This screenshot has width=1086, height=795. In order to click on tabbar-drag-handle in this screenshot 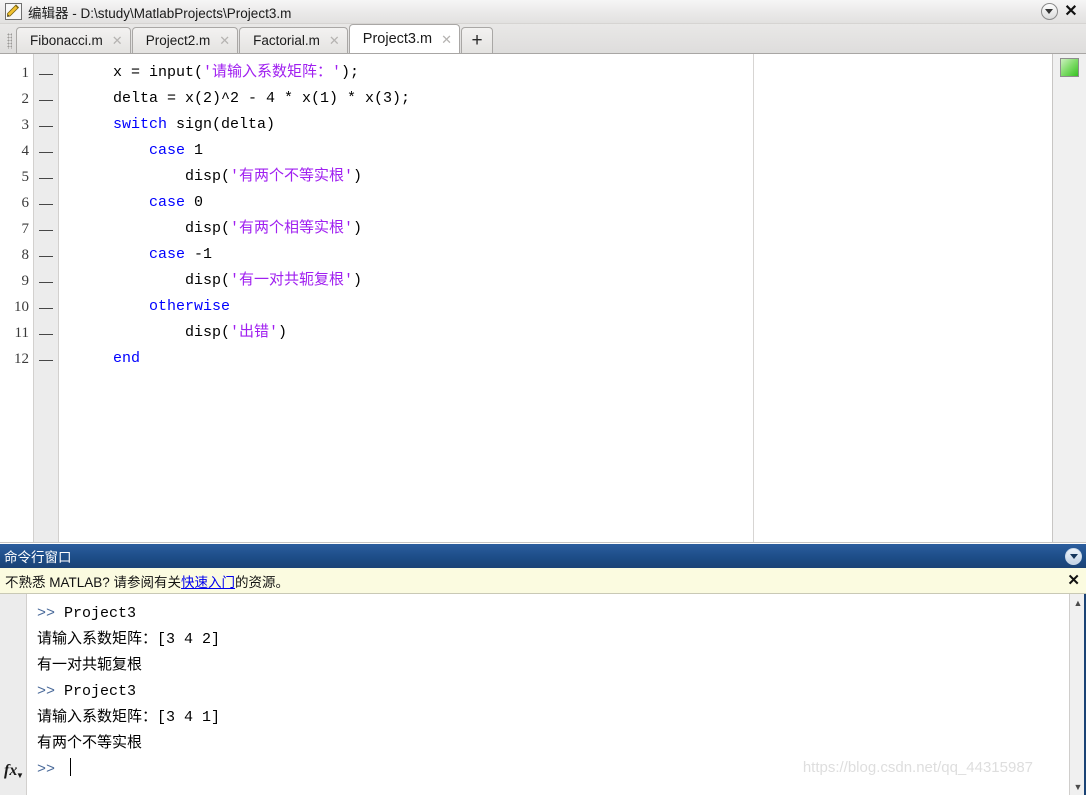, I will do `click(9, 41)`.